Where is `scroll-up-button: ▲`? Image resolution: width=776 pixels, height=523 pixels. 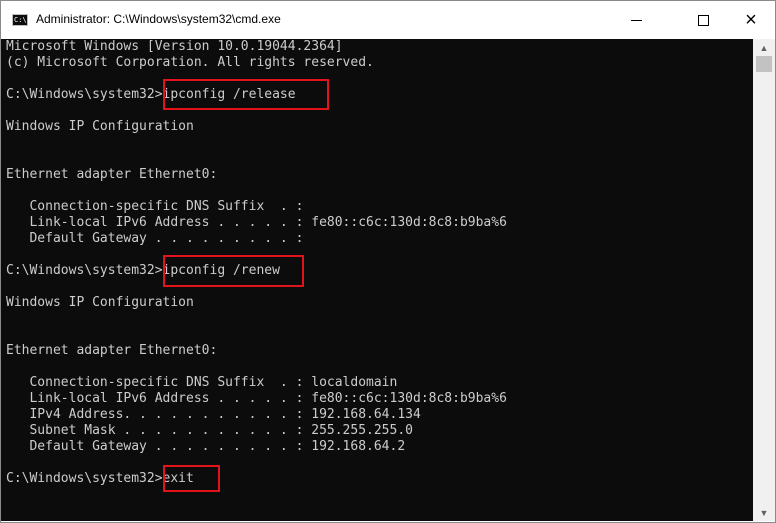
scroll-up-button: ▲ is located at coordinates (764, 47).